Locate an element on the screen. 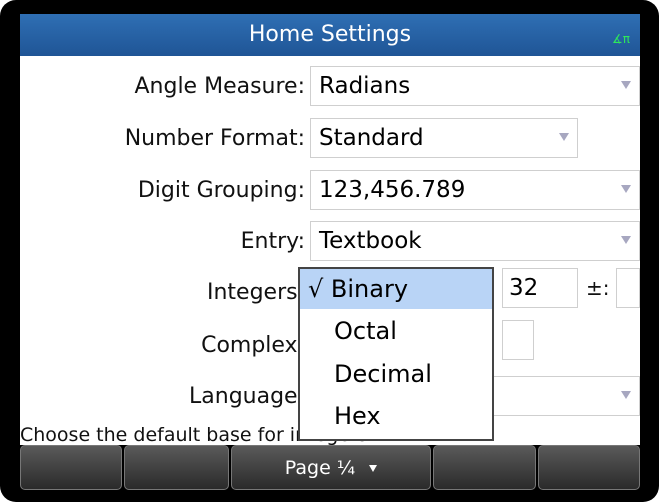 This screenshot has width=659, height=502. page-title: Home Settings is located at coordinates (330, 34).